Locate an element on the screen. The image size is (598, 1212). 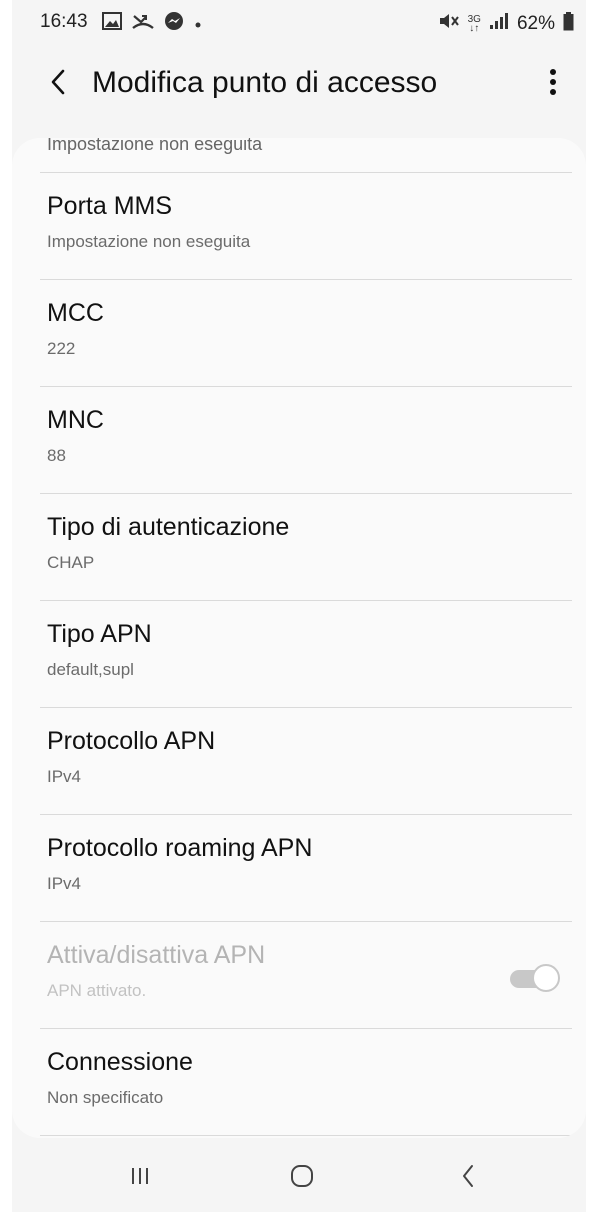
network-3g-icon: 3G ↓↑ is located at coordinates (474, 24).